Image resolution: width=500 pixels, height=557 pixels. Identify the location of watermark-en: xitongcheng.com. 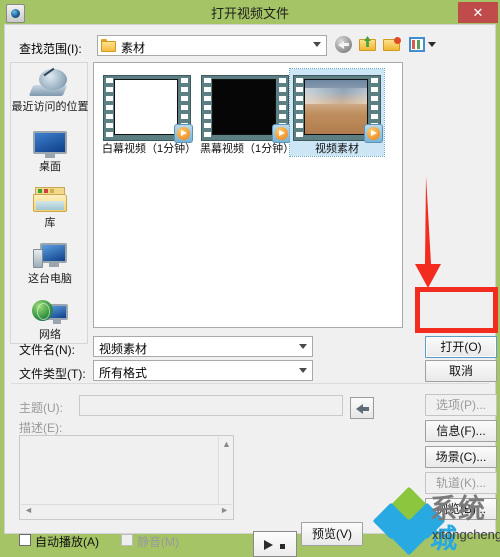
(466, 534).